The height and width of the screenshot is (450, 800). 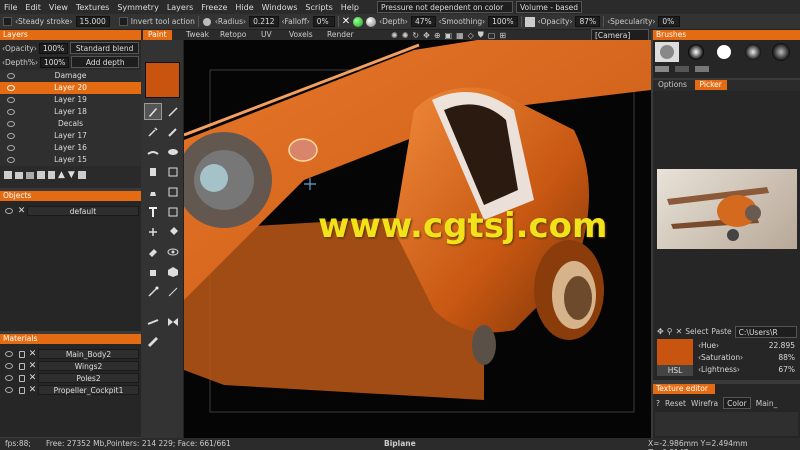 I want to click on pen-icon, so click(x=173, y=112).